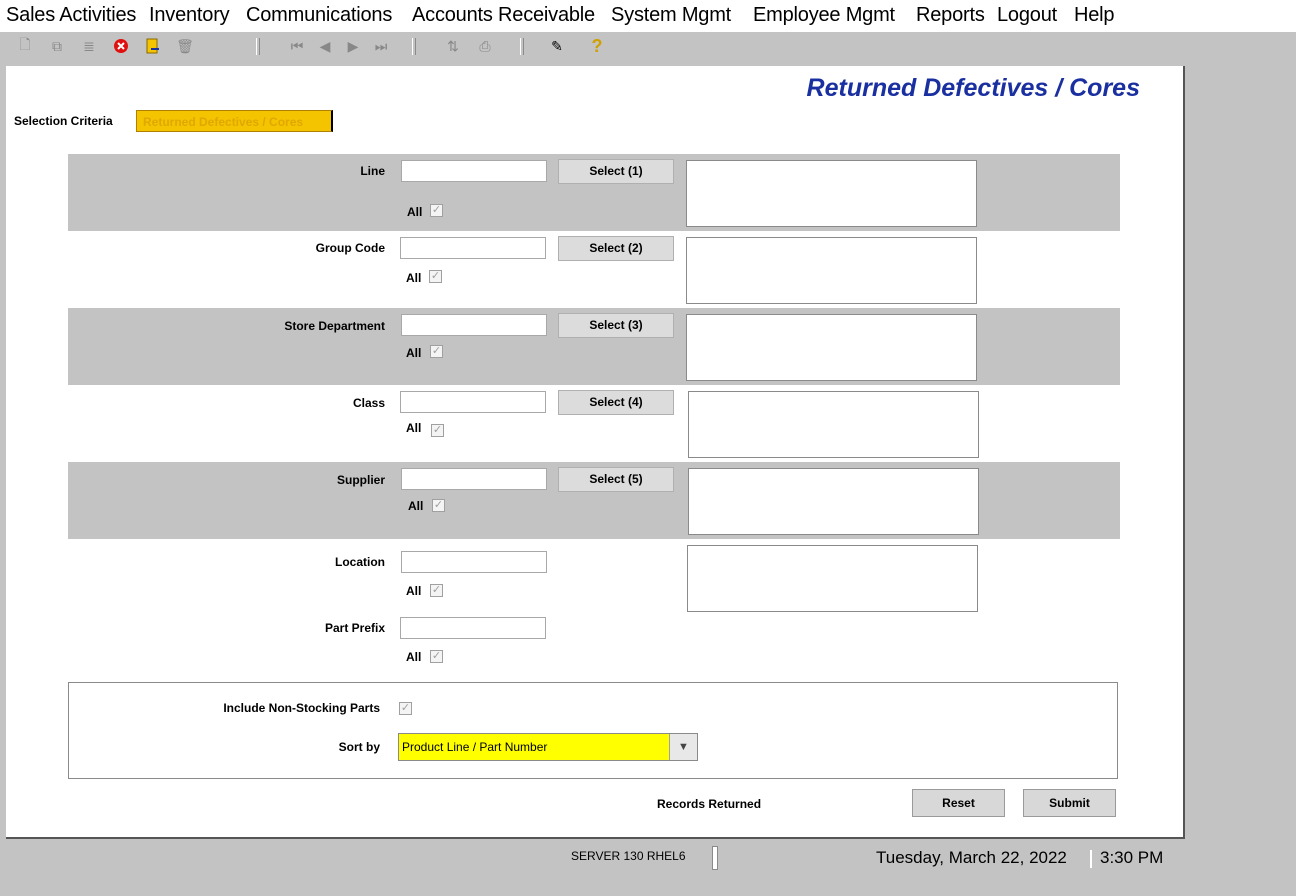  I want to click on tab-selection-criteria: Selection Criteria, so click(63, 121).